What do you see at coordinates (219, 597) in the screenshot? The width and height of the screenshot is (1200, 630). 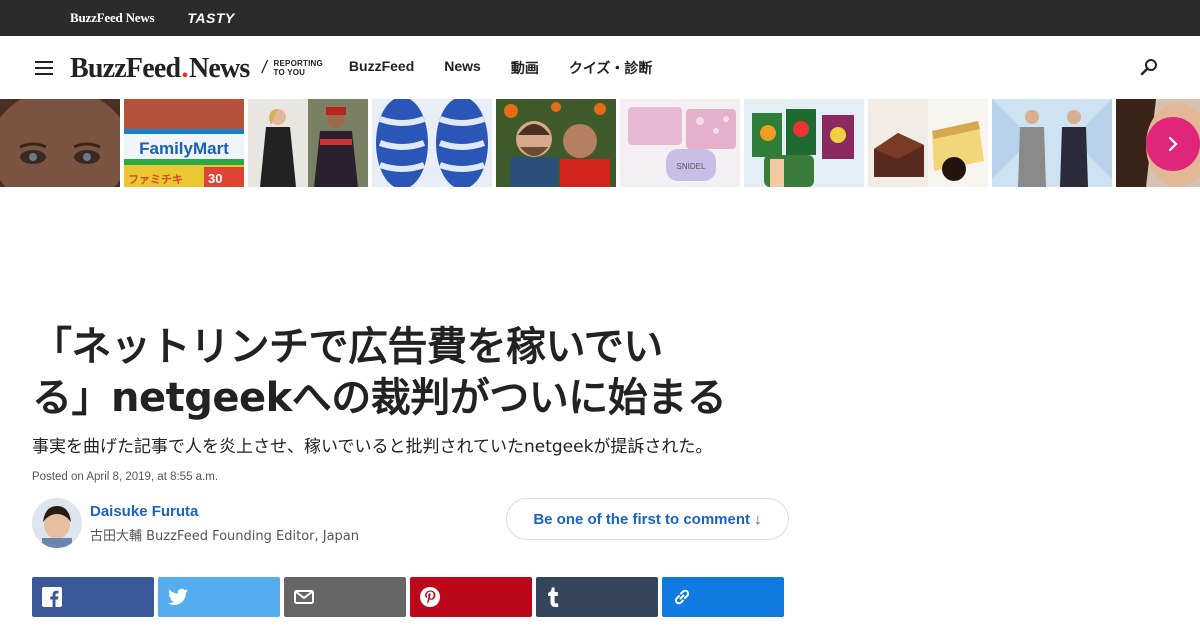 I see `share-twitter-button` at bounding box center [219, 597].